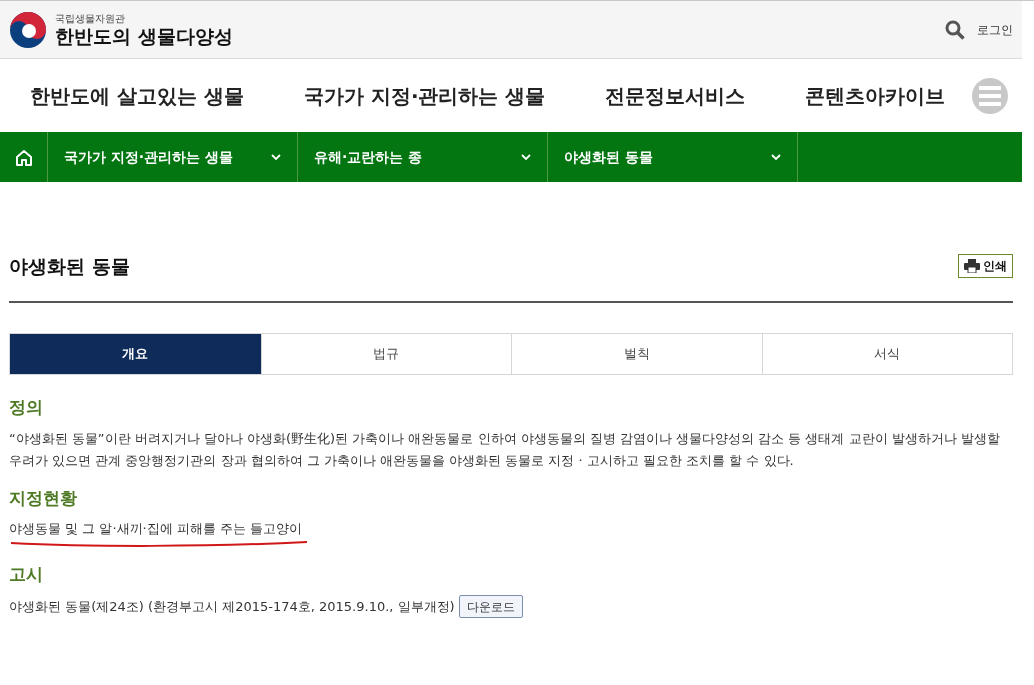  I want to click on download-button: 다운로드, so click(490, 606).